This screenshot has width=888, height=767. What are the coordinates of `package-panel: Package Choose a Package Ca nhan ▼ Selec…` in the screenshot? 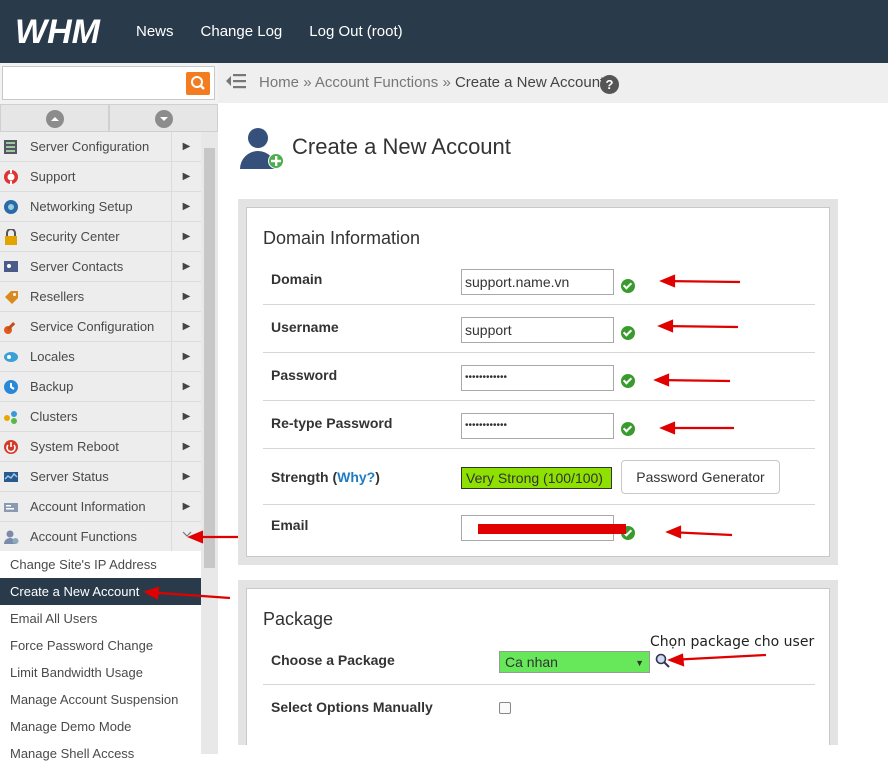 It's located at (538, 662).